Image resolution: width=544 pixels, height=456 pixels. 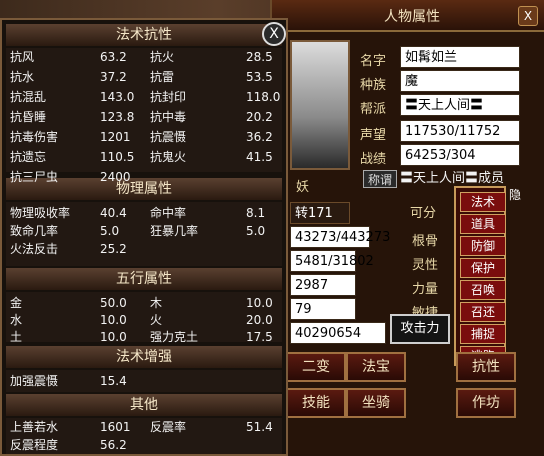 I want to click on stat-label: 反震率, so click(x=168, y=427).